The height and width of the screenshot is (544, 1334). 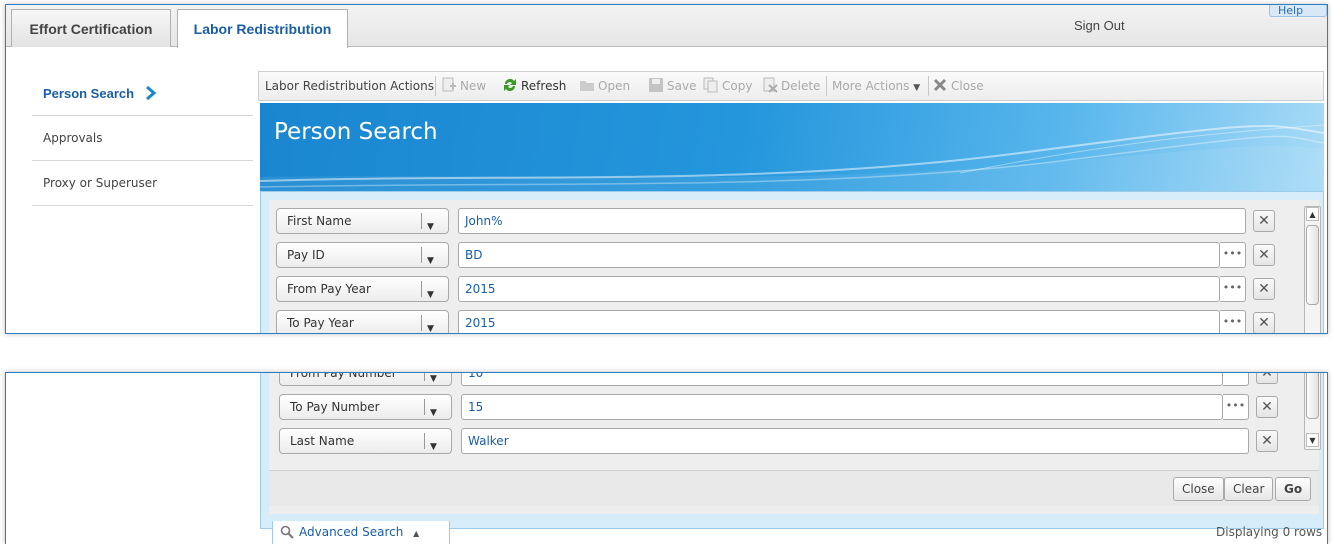 I want to click on value-input: 10, so click(x=842, y=379).